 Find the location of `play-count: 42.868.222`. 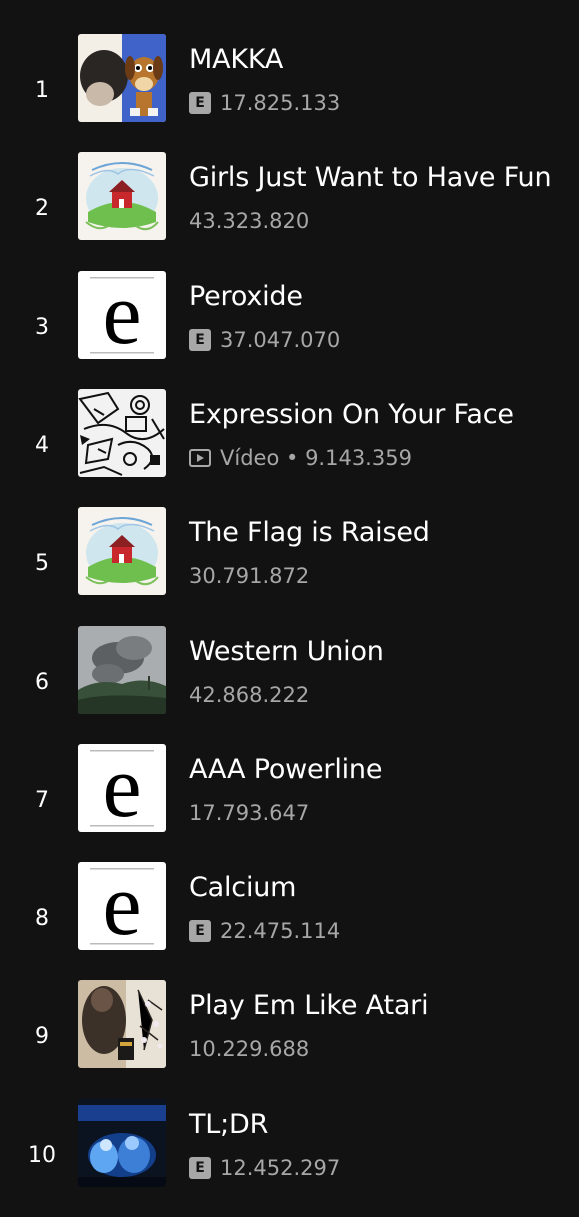

play-count: 42.868.222 is located at coordinates (249, 695).